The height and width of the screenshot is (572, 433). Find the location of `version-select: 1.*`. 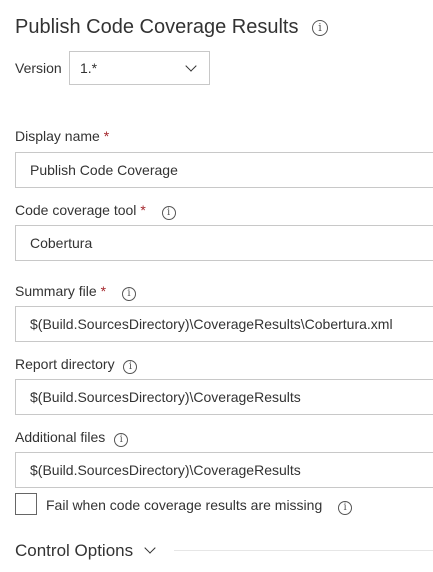

version-select: 1.* is located at coordinates (139, 68).